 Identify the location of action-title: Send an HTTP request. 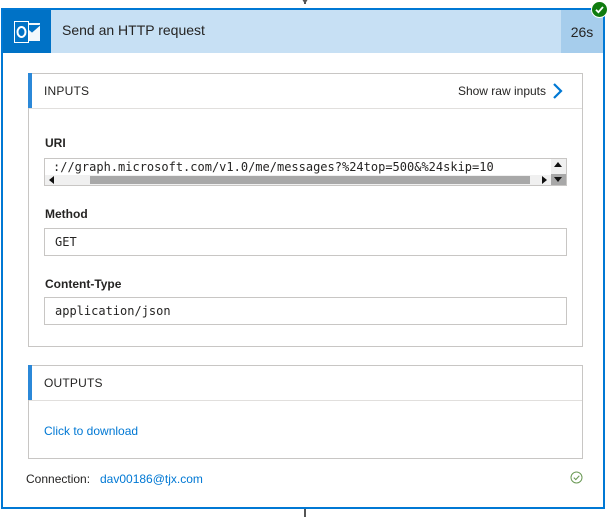
(133, 30).